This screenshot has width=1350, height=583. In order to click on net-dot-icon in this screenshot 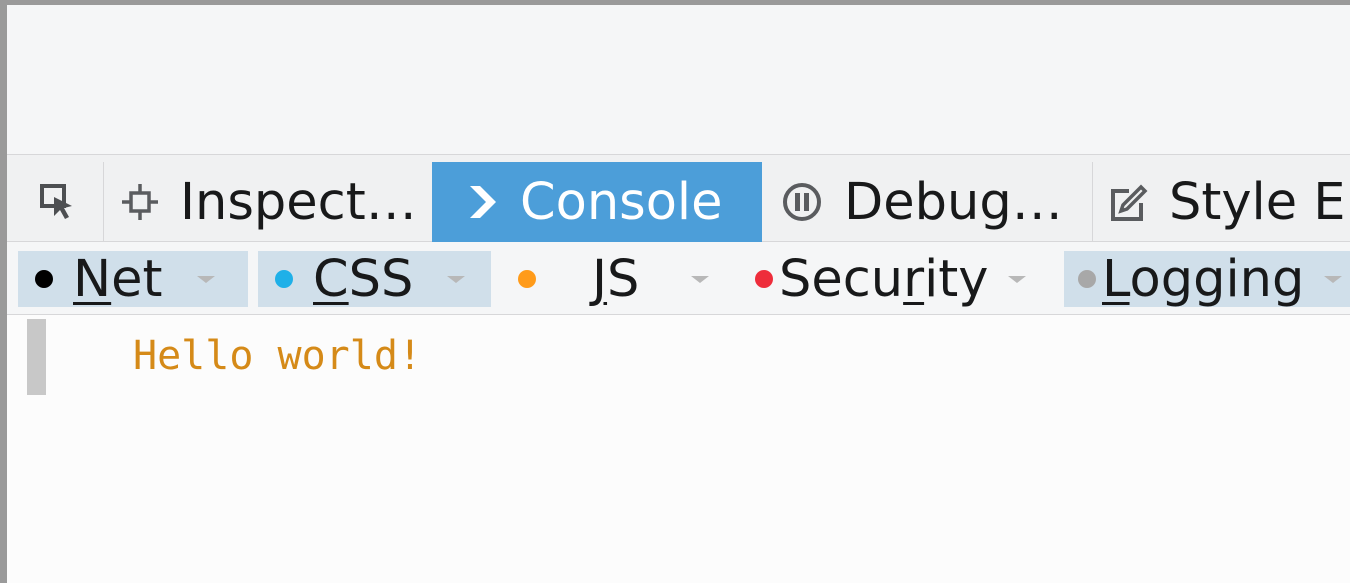, I will do `click(44, 279)`.